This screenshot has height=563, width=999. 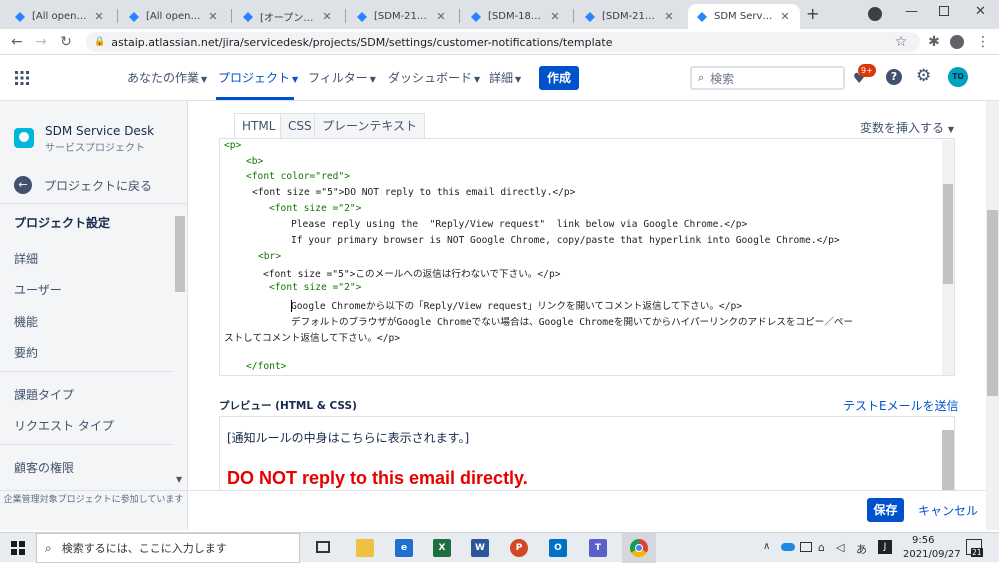 What do you see at coordinates (932, 554) in the screenshot?
I see `clock-date: 2021/09/27` at bounding box center [932, 554].